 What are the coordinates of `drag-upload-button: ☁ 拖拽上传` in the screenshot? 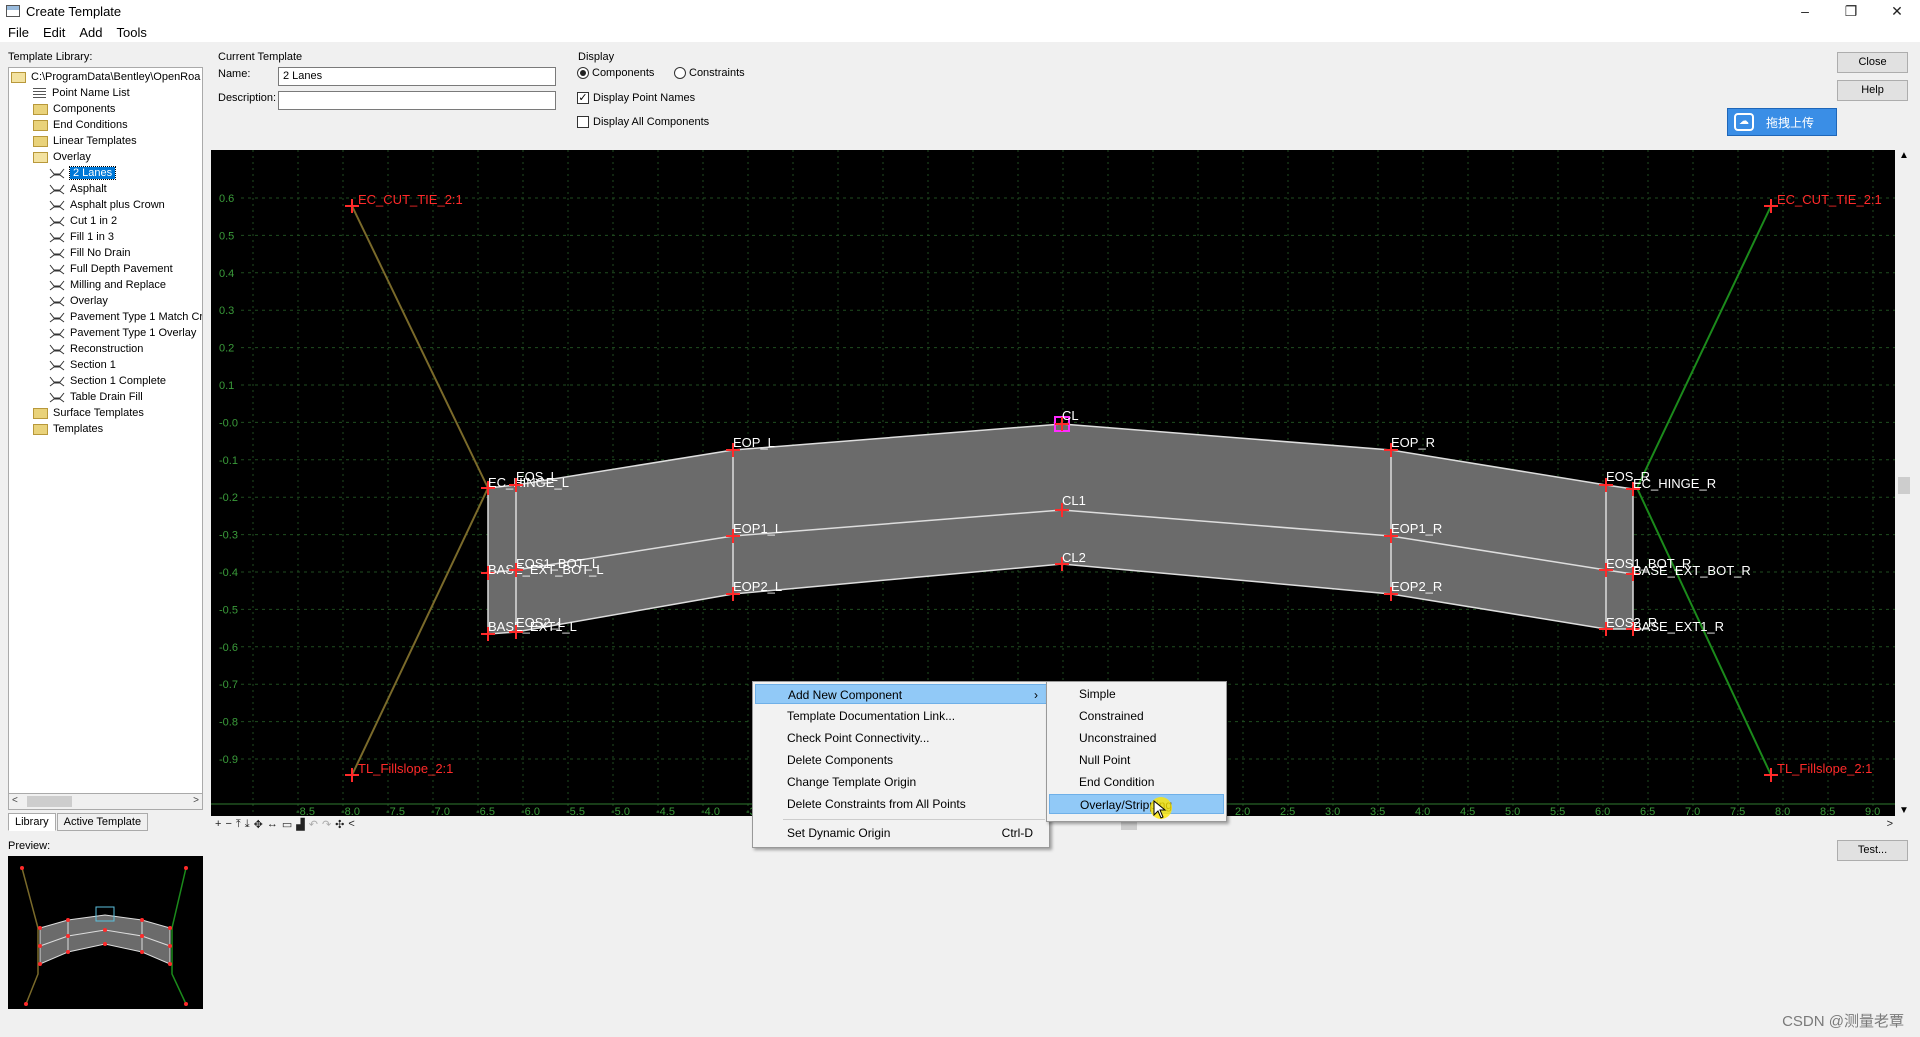 It's located at (1782, 122).